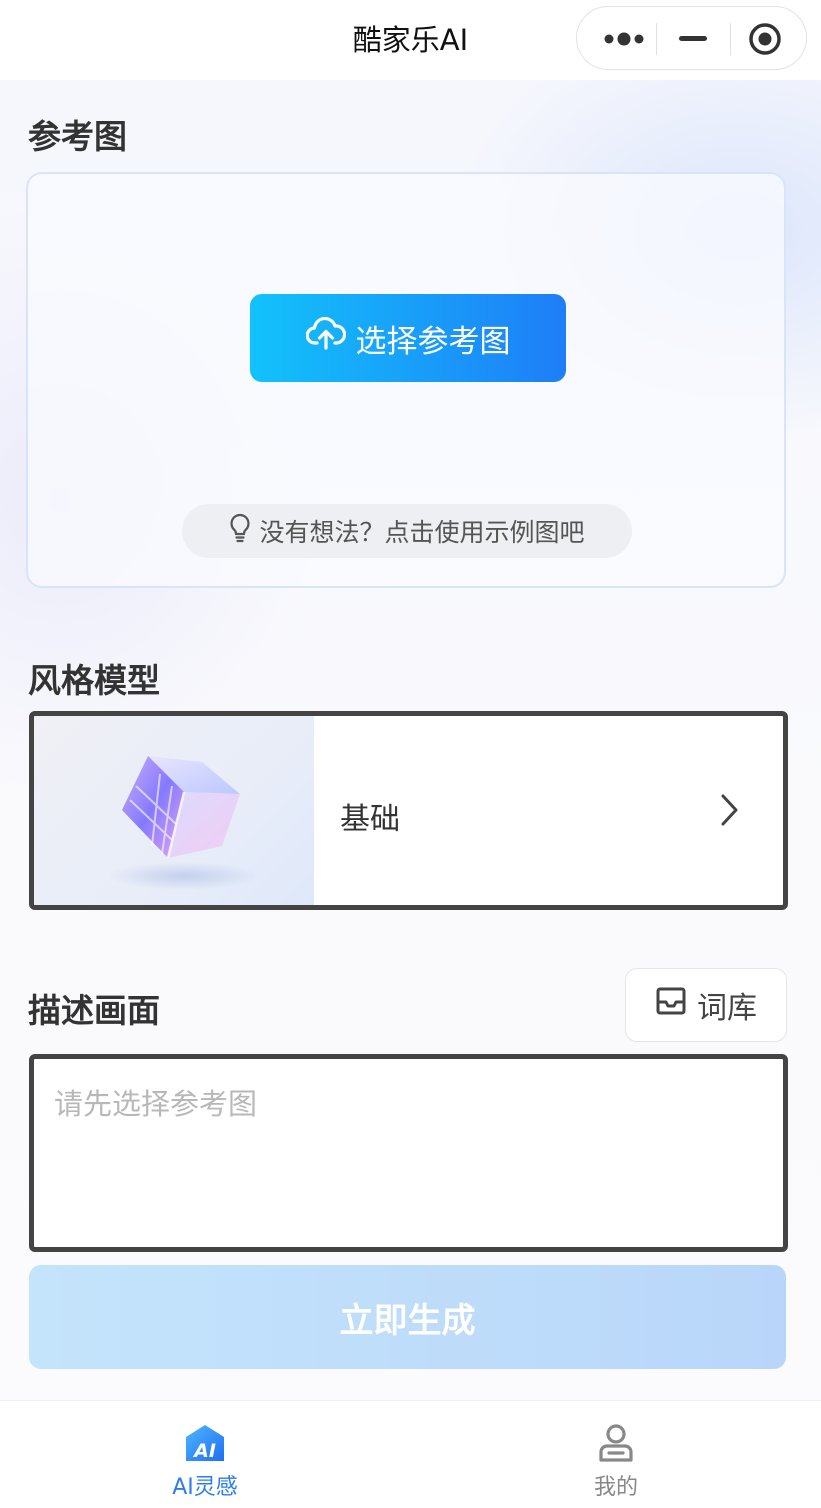 The image size is (821, 1508). What do you see at coordinates (727, 1008) in the screenshot?
I see `lexicon-label: 词库` at bounding box center [727, 1008].